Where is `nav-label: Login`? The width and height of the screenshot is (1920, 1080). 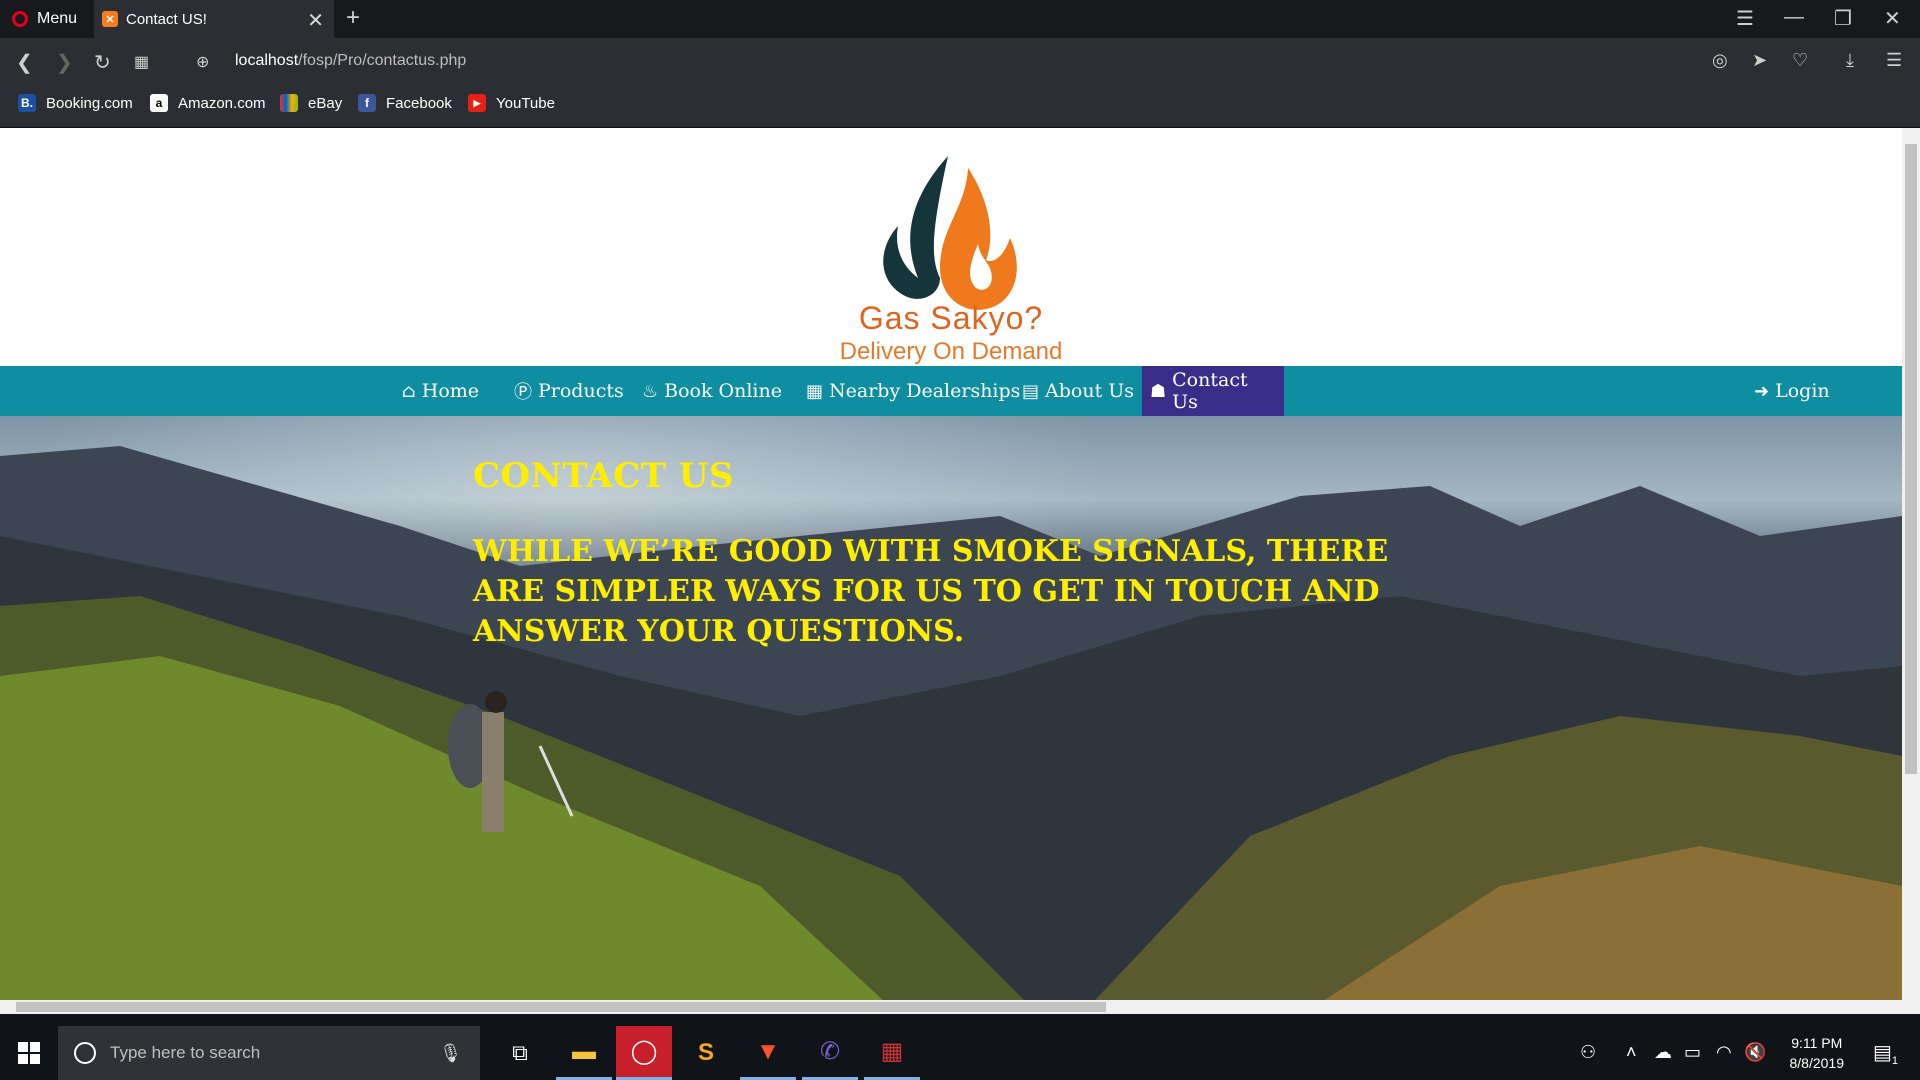
nav-label: Login is located at coordinates (1802, 391).